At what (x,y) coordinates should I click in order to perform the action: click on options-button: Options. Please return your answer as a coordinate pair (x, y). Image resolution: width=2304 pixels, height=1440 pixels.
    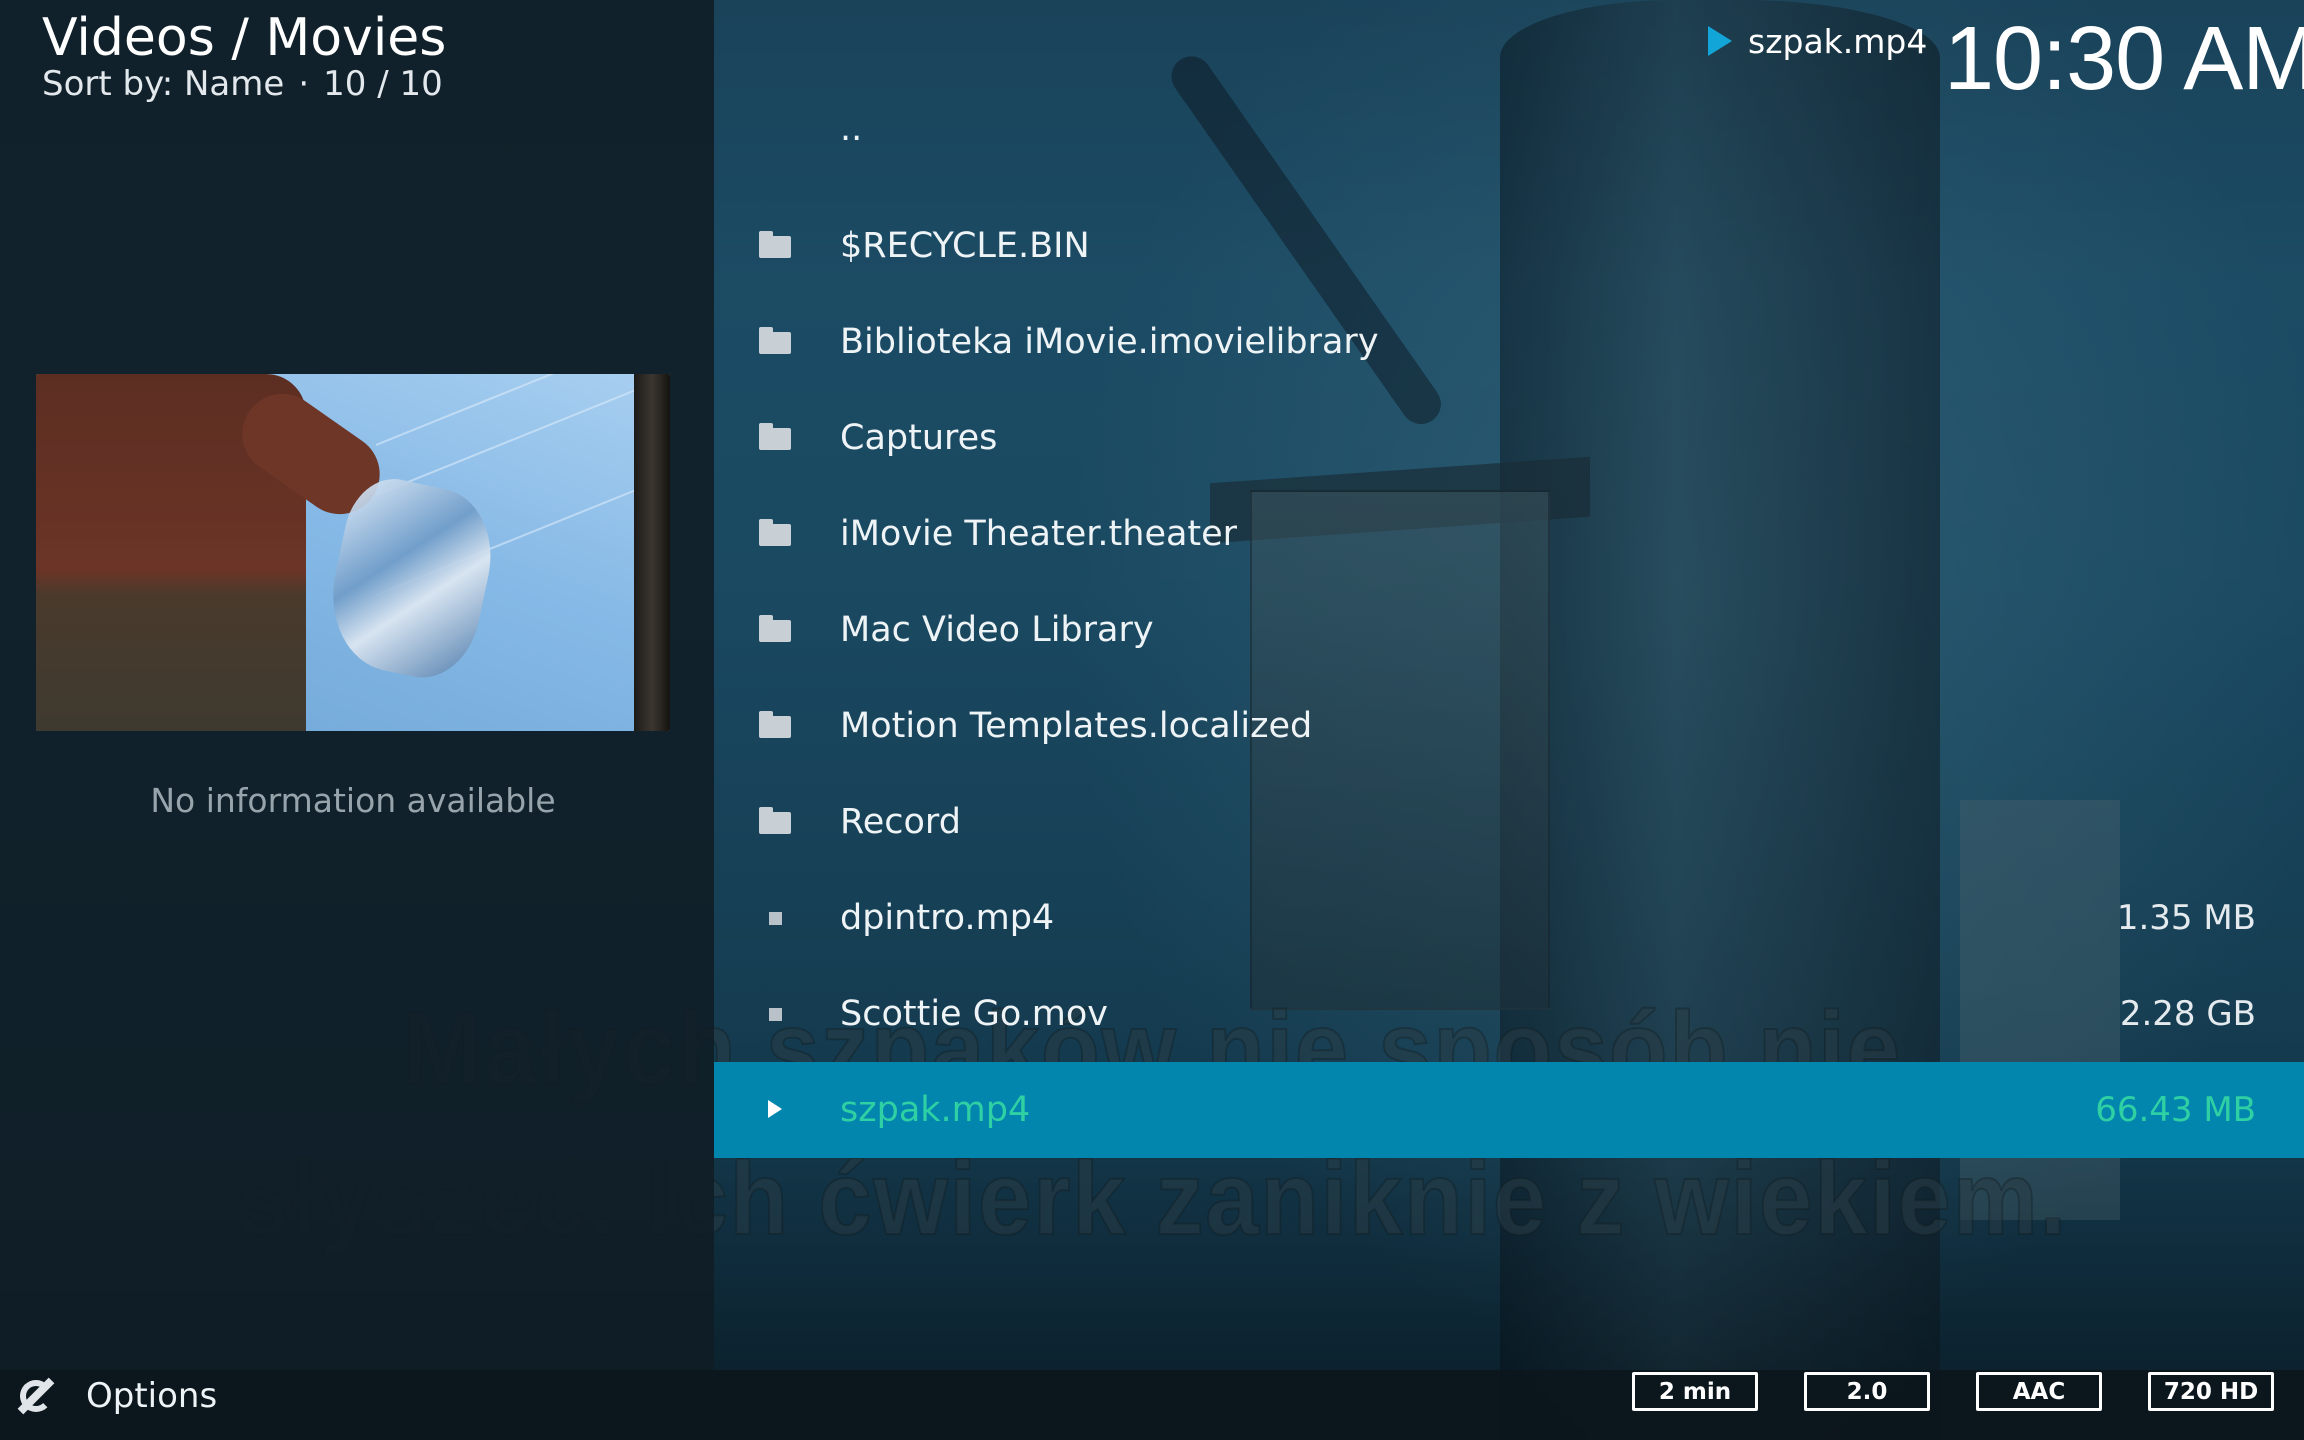
    Looking at the image, I should click on (115, 1396).